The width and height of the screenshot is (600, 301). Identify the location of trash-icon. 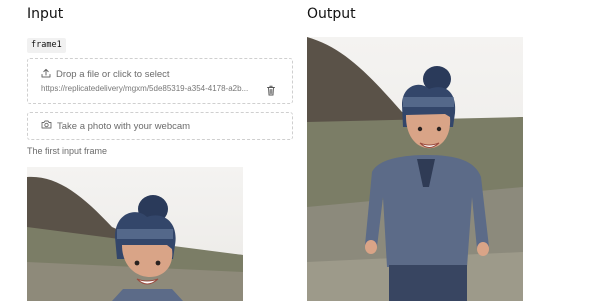
(271, 89).